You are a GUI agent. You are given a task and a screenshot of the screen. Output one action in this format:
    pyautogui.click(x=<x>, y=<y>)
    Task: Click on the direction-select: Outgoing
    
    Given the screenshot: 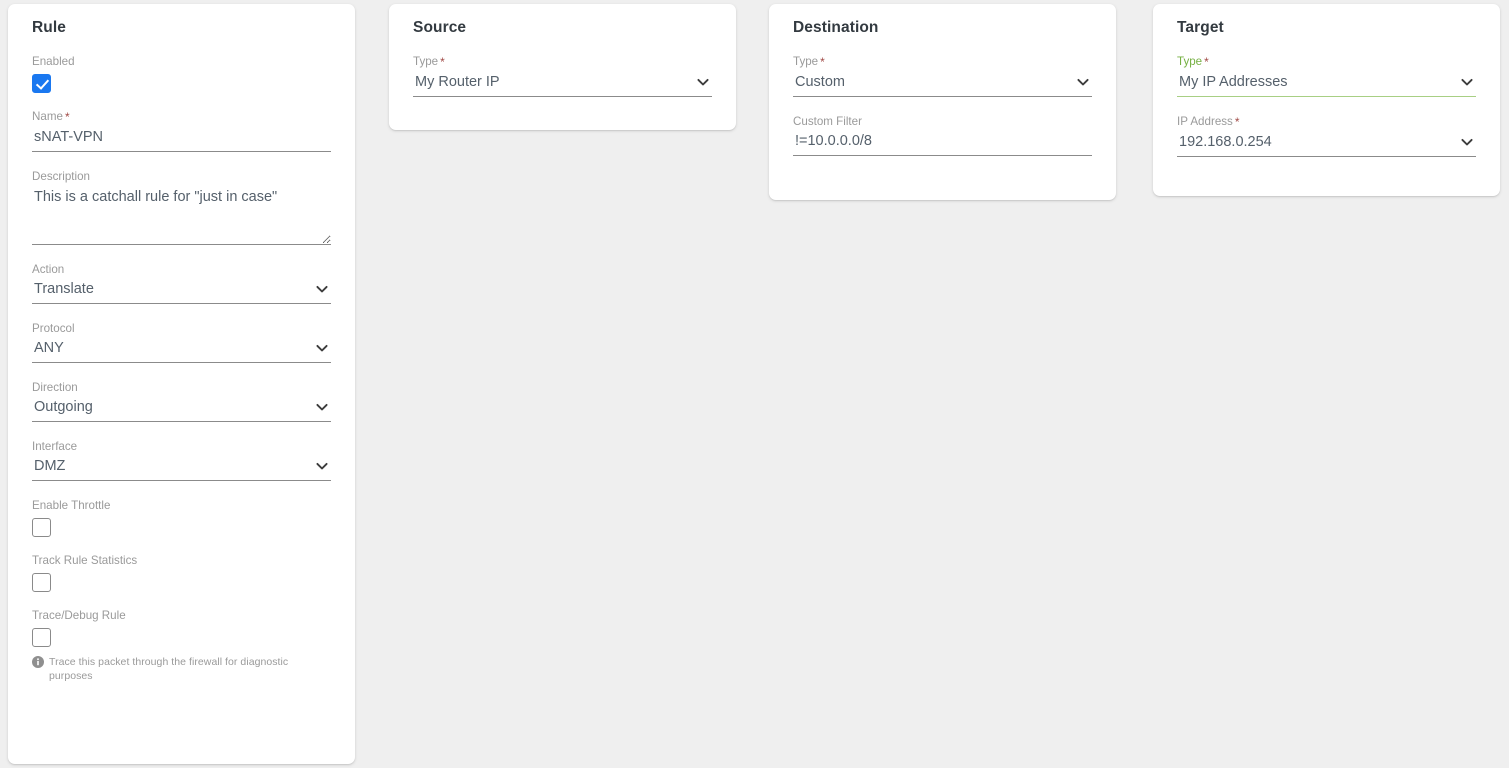 What is the action you would take?
    pyautogui.click(x=181, y=409)
    